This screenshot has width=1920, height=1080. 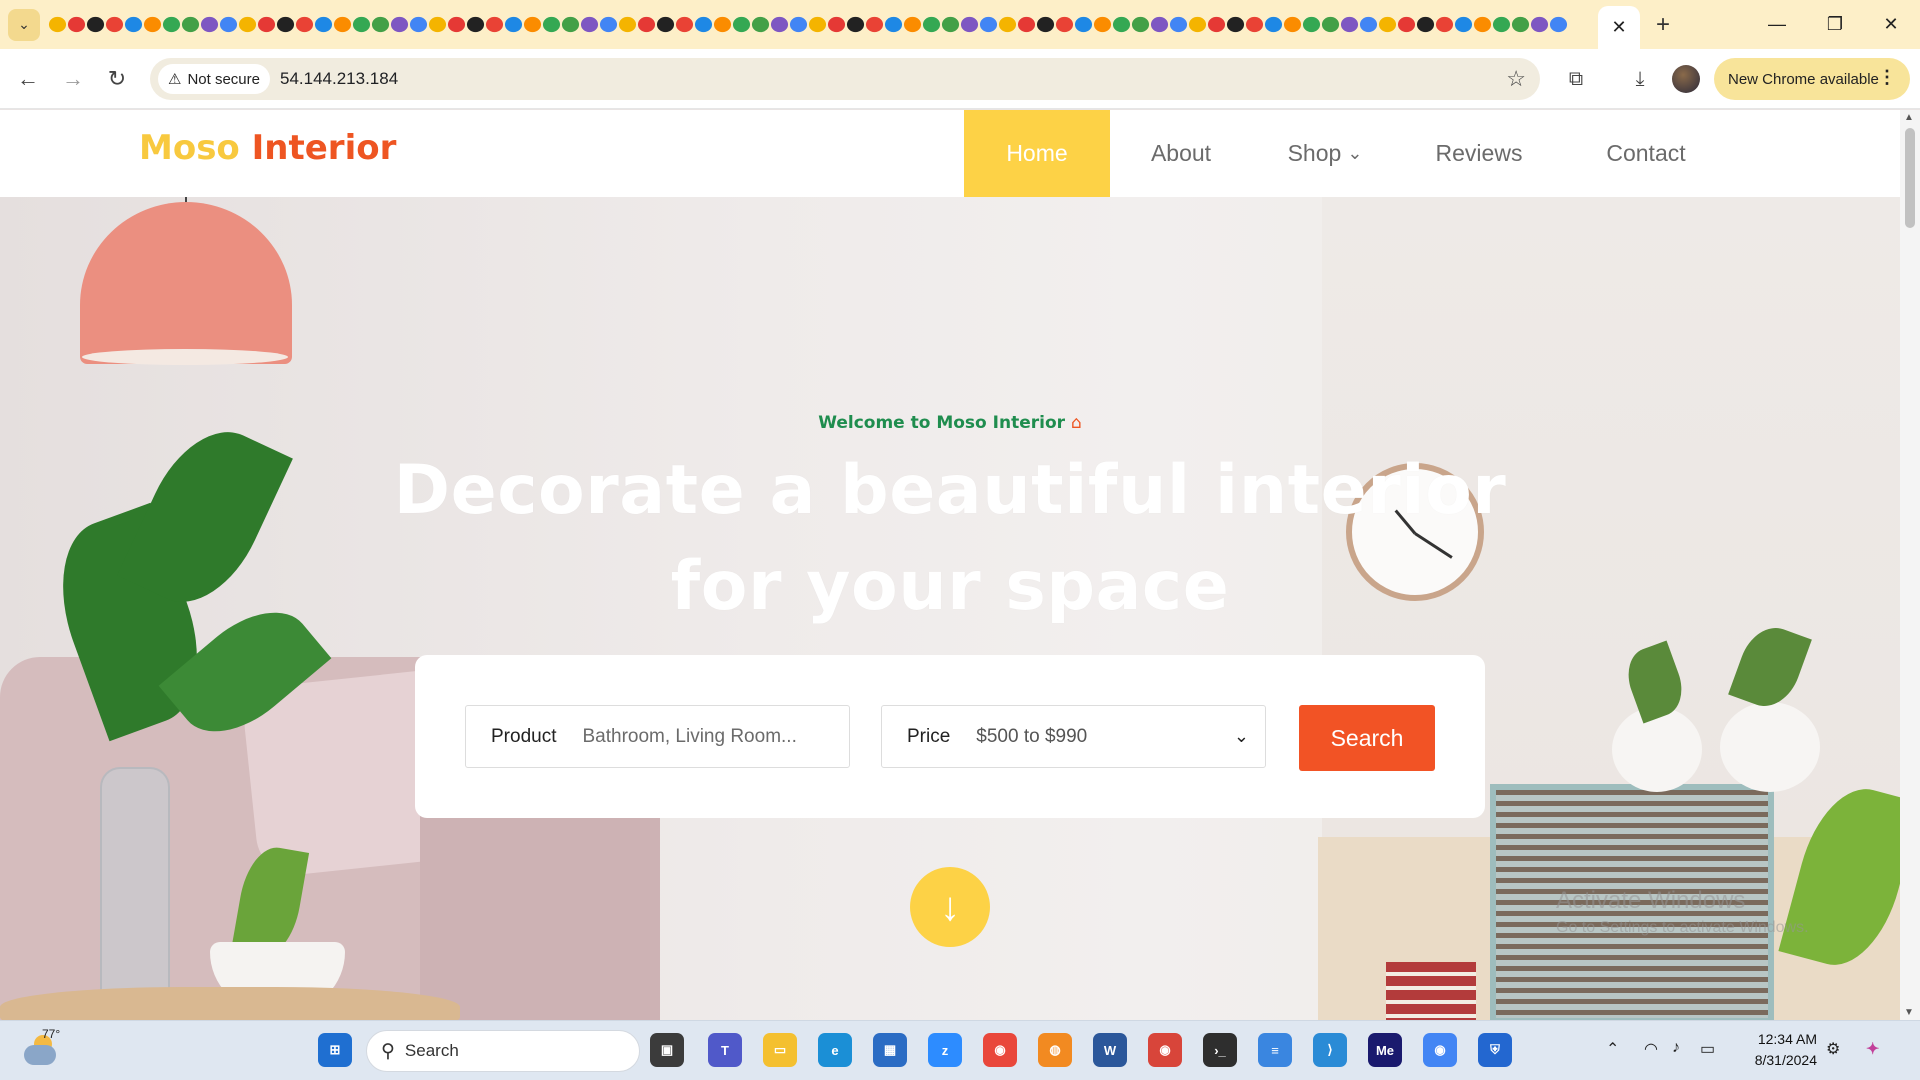 What do you see at coordinates (657, 736) in the screenshot?
I see `product-field: Product` at bounding box center [657, 736].